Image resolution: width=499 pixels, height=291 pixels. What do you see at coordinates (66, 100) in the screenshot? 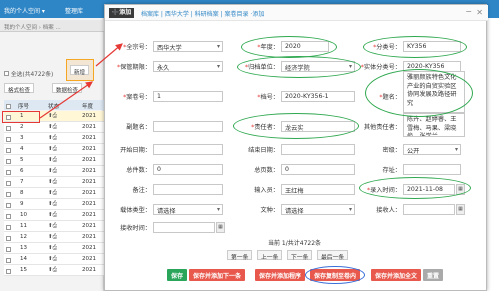
I see `arrow-to-new` at bounding box center [66, 100].